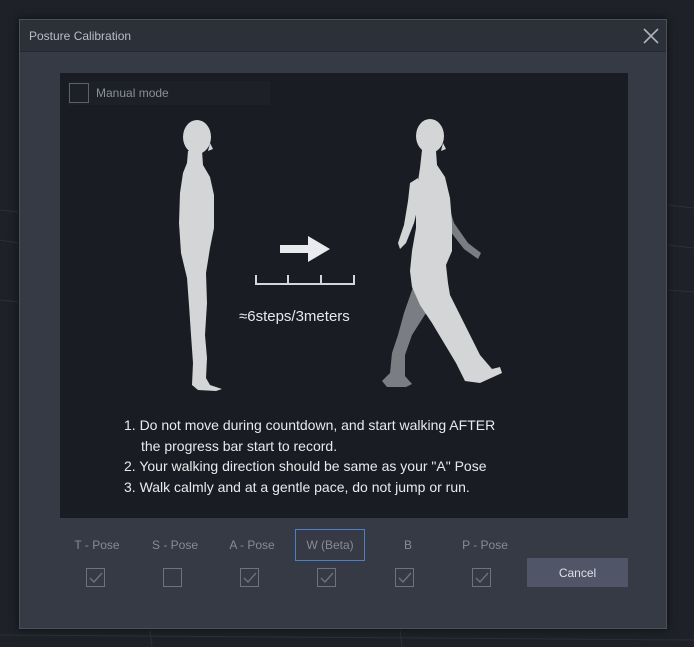 This screenshot has width=694, height=647. I want to click on pose-p: P - Pose, so click(485, 559).